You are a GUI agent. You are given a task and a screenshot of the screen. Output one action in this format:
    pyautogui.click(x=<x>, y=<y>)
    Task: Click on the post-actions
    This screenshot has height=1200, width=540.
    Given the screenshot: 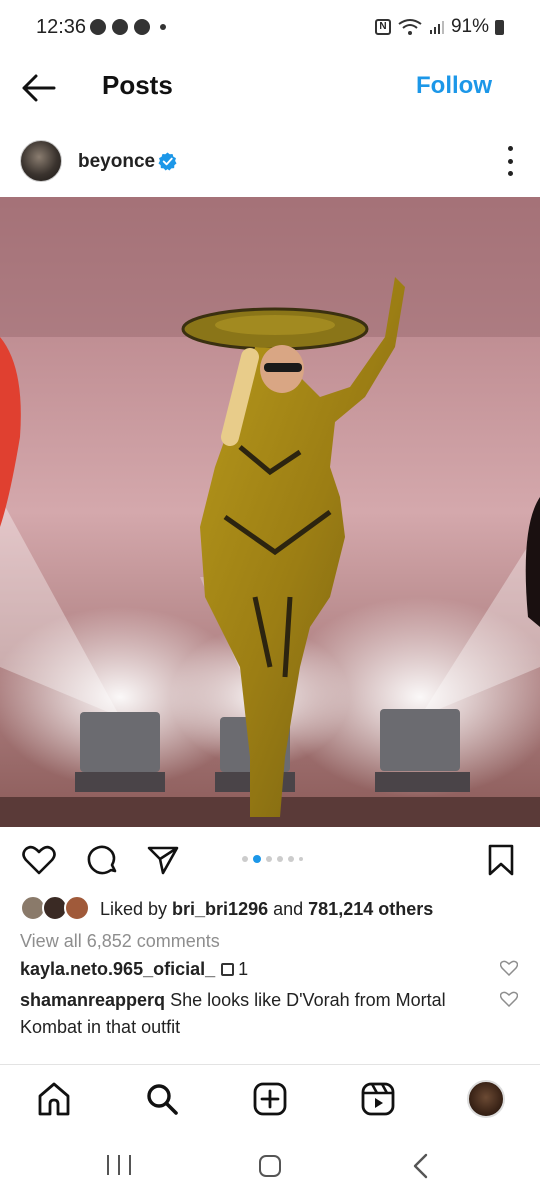 What is the action you would take?
    pyautogui.click(x=270, y=860)
    